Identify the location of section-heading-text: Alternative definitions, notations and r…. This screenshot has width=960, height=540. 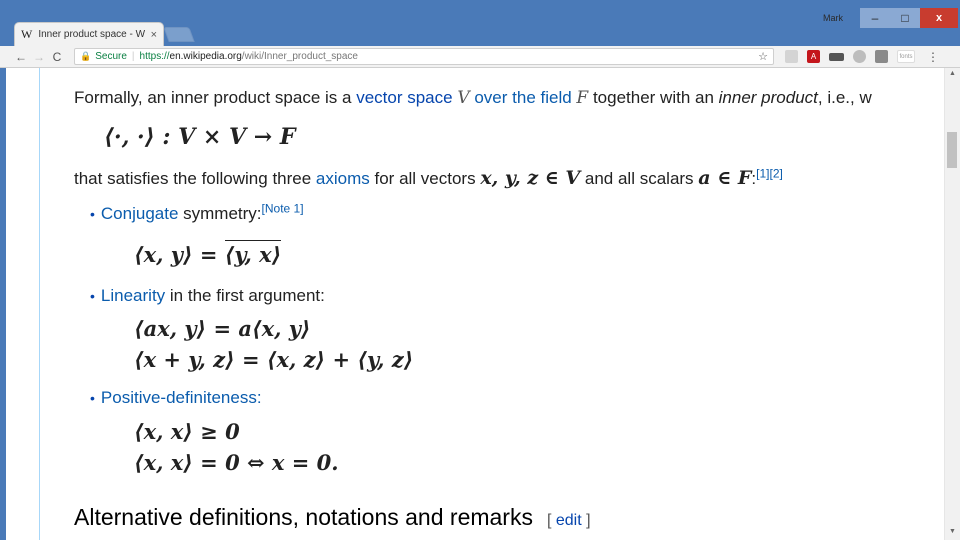
(303, 517).